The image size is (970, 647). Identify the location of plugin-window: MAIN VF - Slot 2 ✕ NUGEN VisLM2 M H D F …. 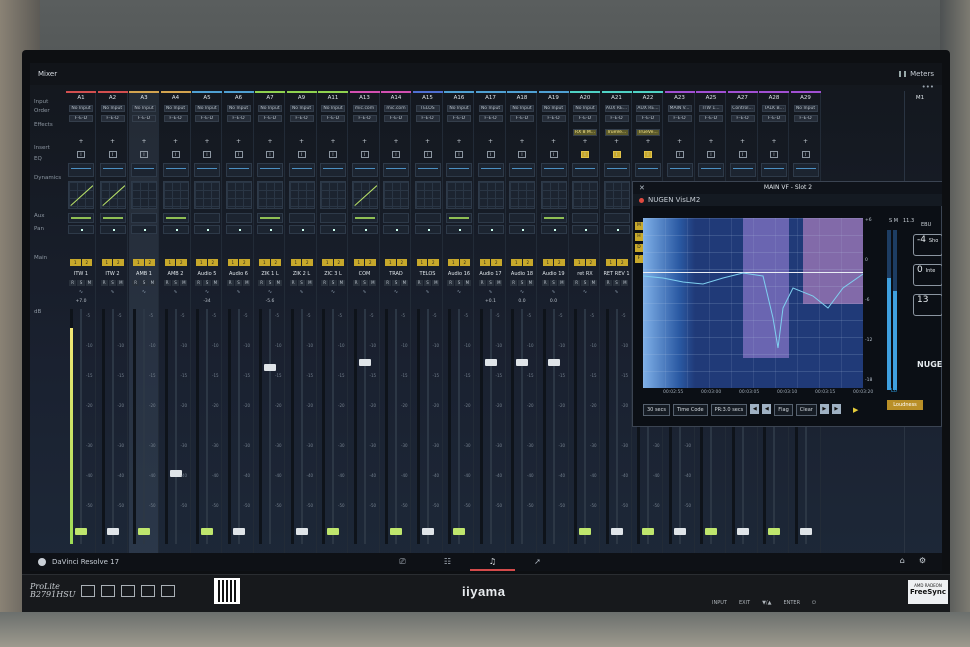
(787, 304).